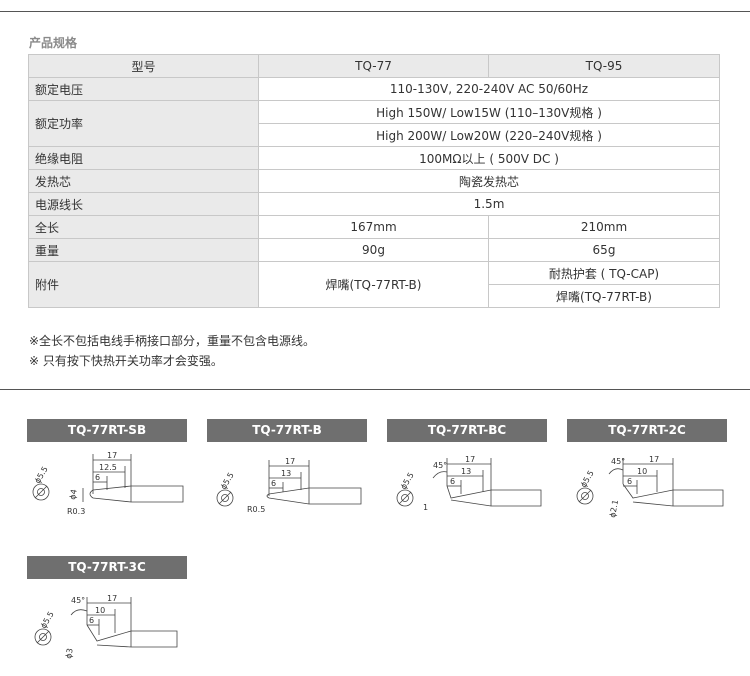  I want to click on dim-label: ϕ4, so click(73, 495).